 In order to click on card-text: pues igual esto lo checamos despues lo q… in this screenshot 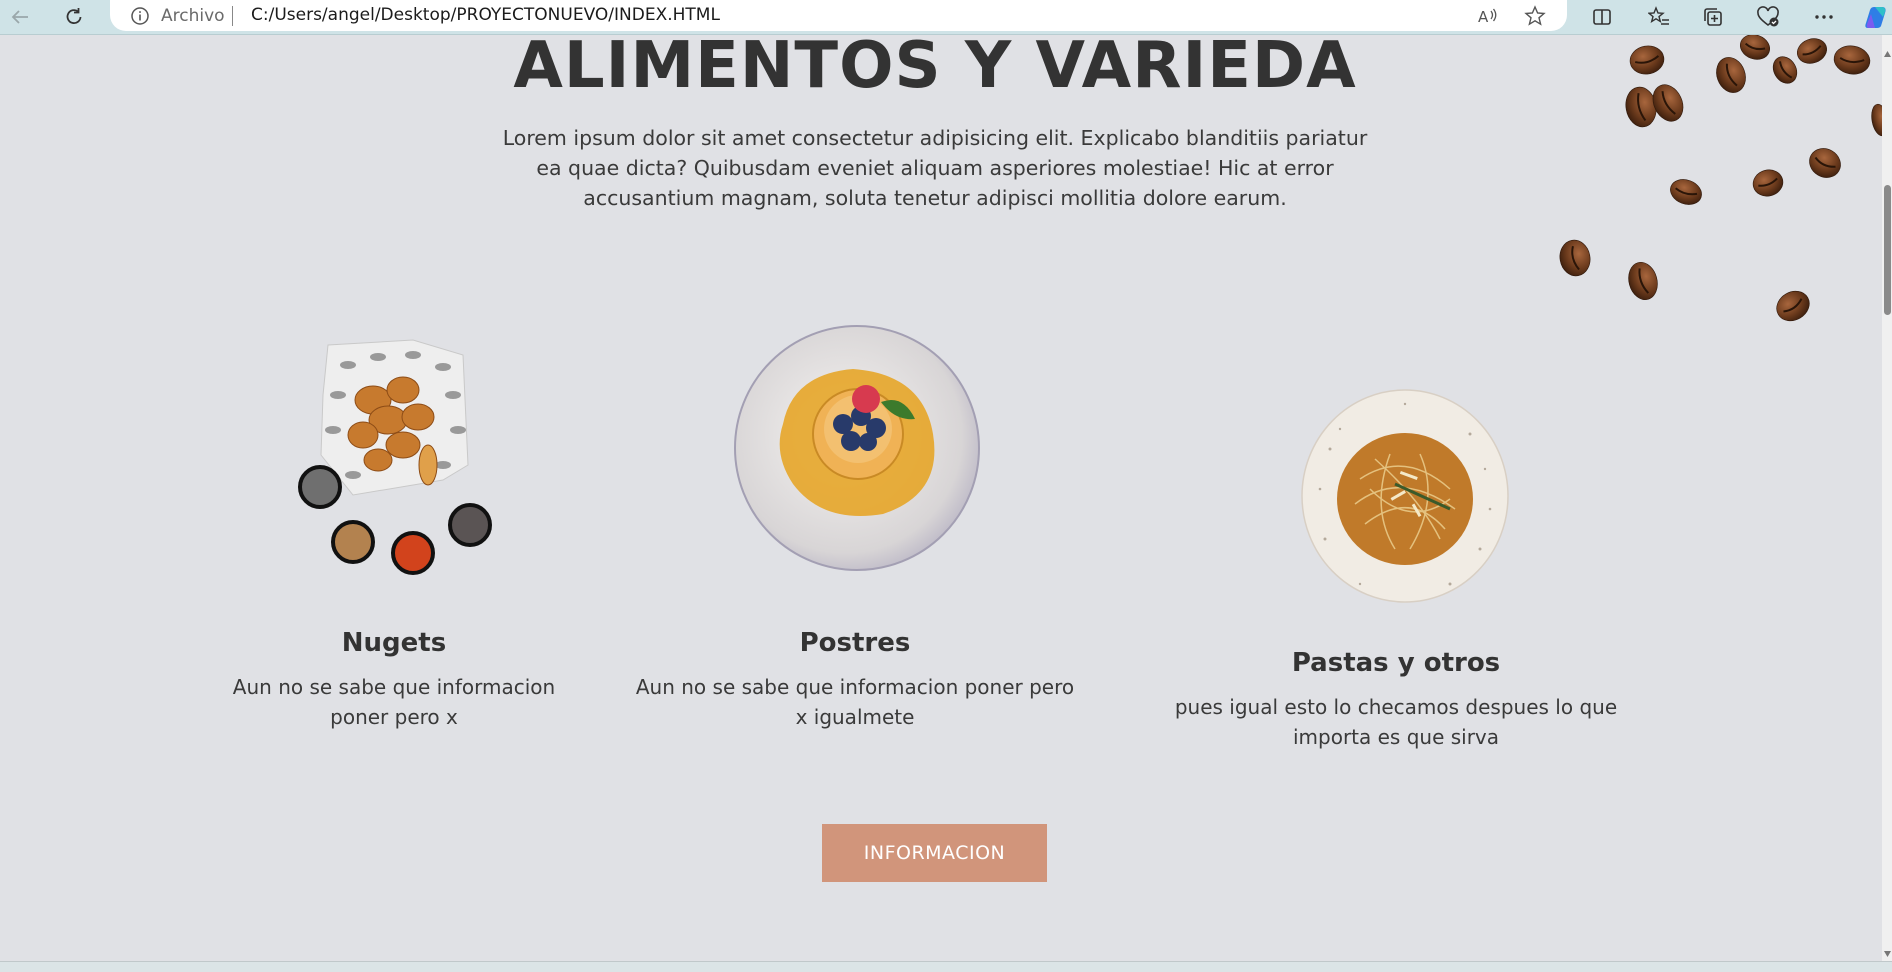, I will do `click(1396, 722)`.